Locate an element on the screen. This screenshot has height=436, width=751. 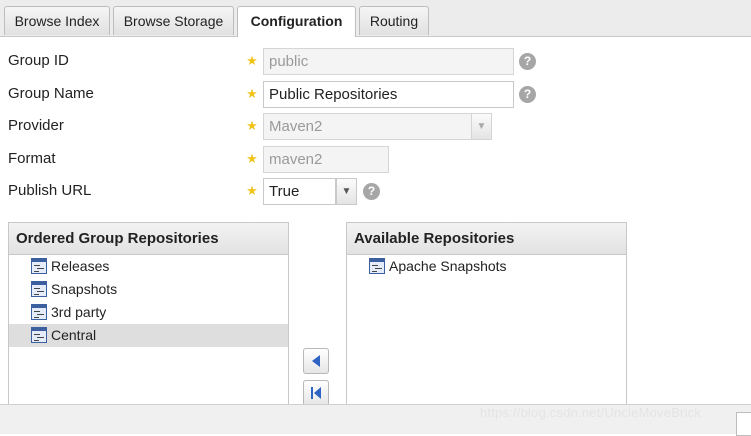
corner-button is located at coordinates (743, 424).